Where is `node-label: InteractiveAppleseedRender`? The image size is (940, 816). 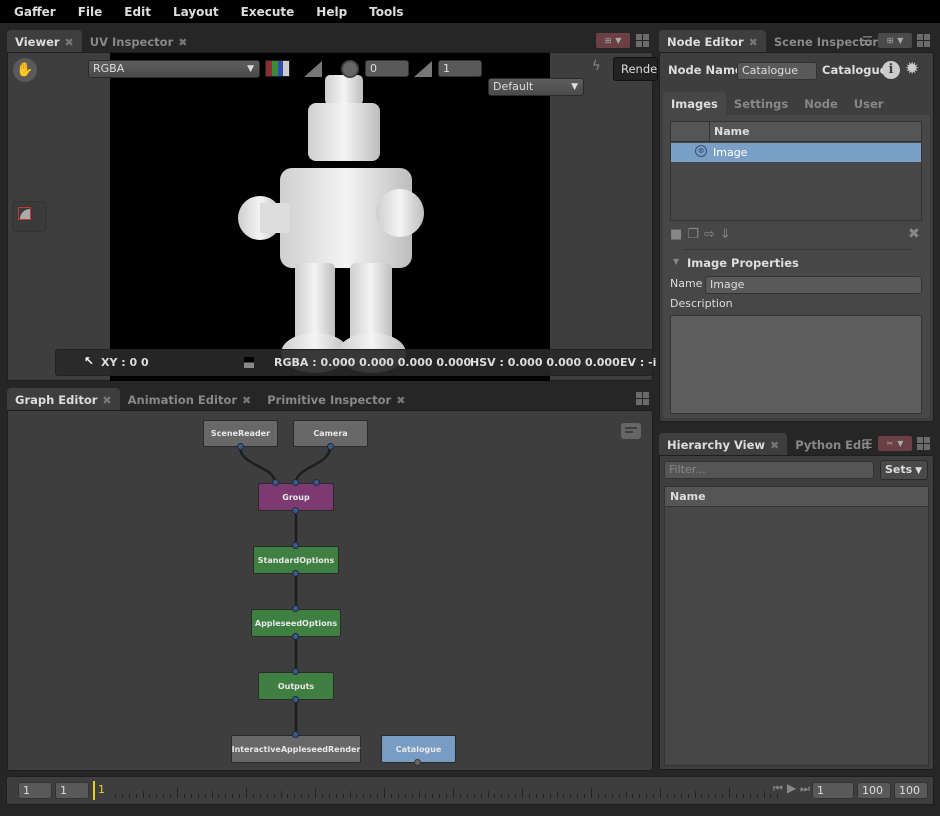
node-label: InteractiveAppleseedRender is located at coordinates (296, 749).